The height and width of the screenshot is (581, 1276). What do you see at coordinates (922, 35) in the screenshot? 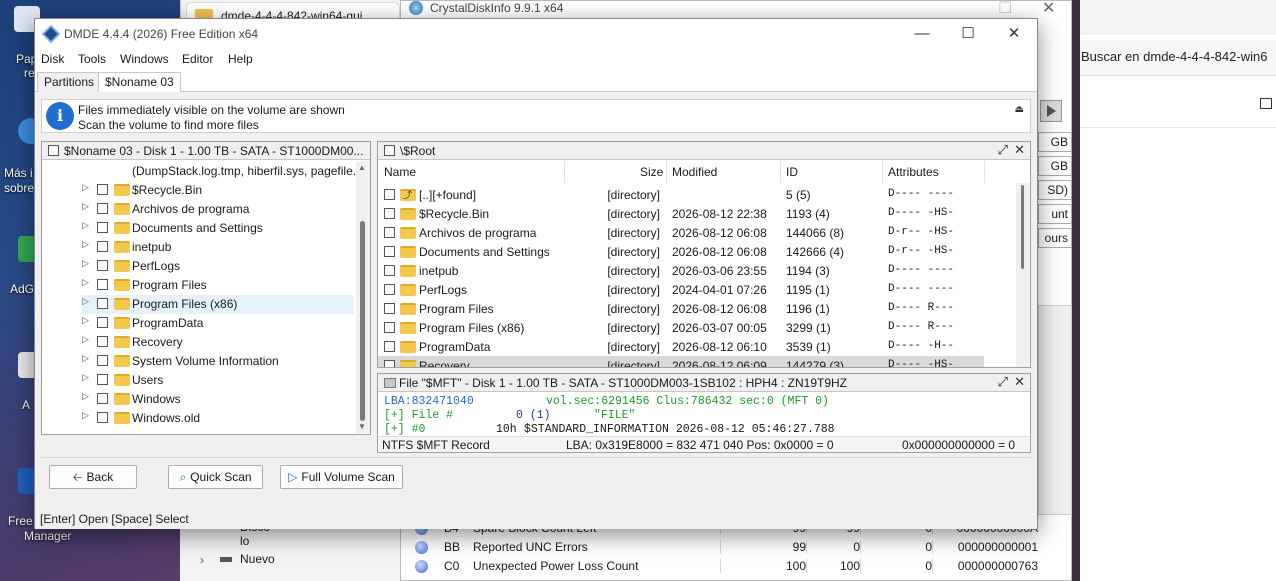
I see `minimize-button: —` at bounding box center [922, 35].